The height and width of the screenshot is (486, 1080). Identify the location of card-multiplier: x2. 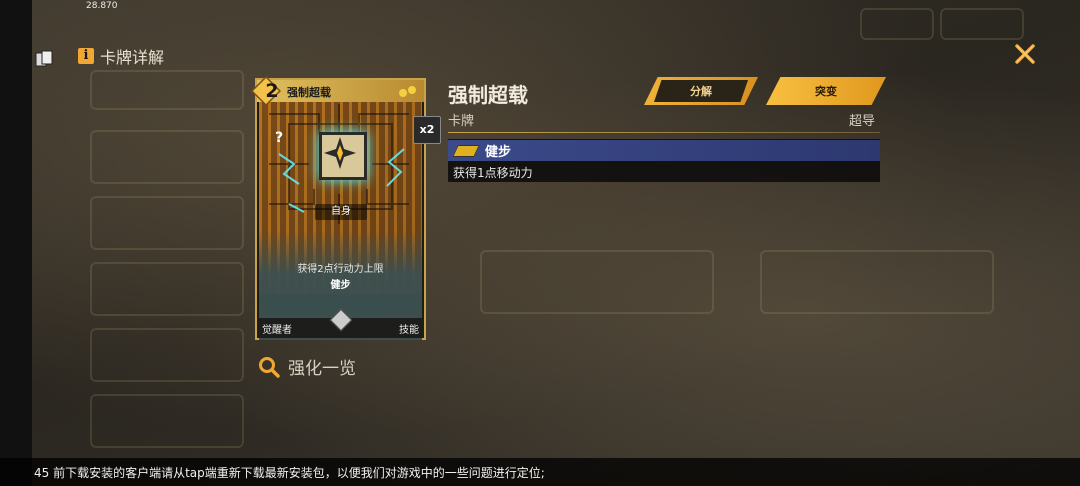
(427, 130).